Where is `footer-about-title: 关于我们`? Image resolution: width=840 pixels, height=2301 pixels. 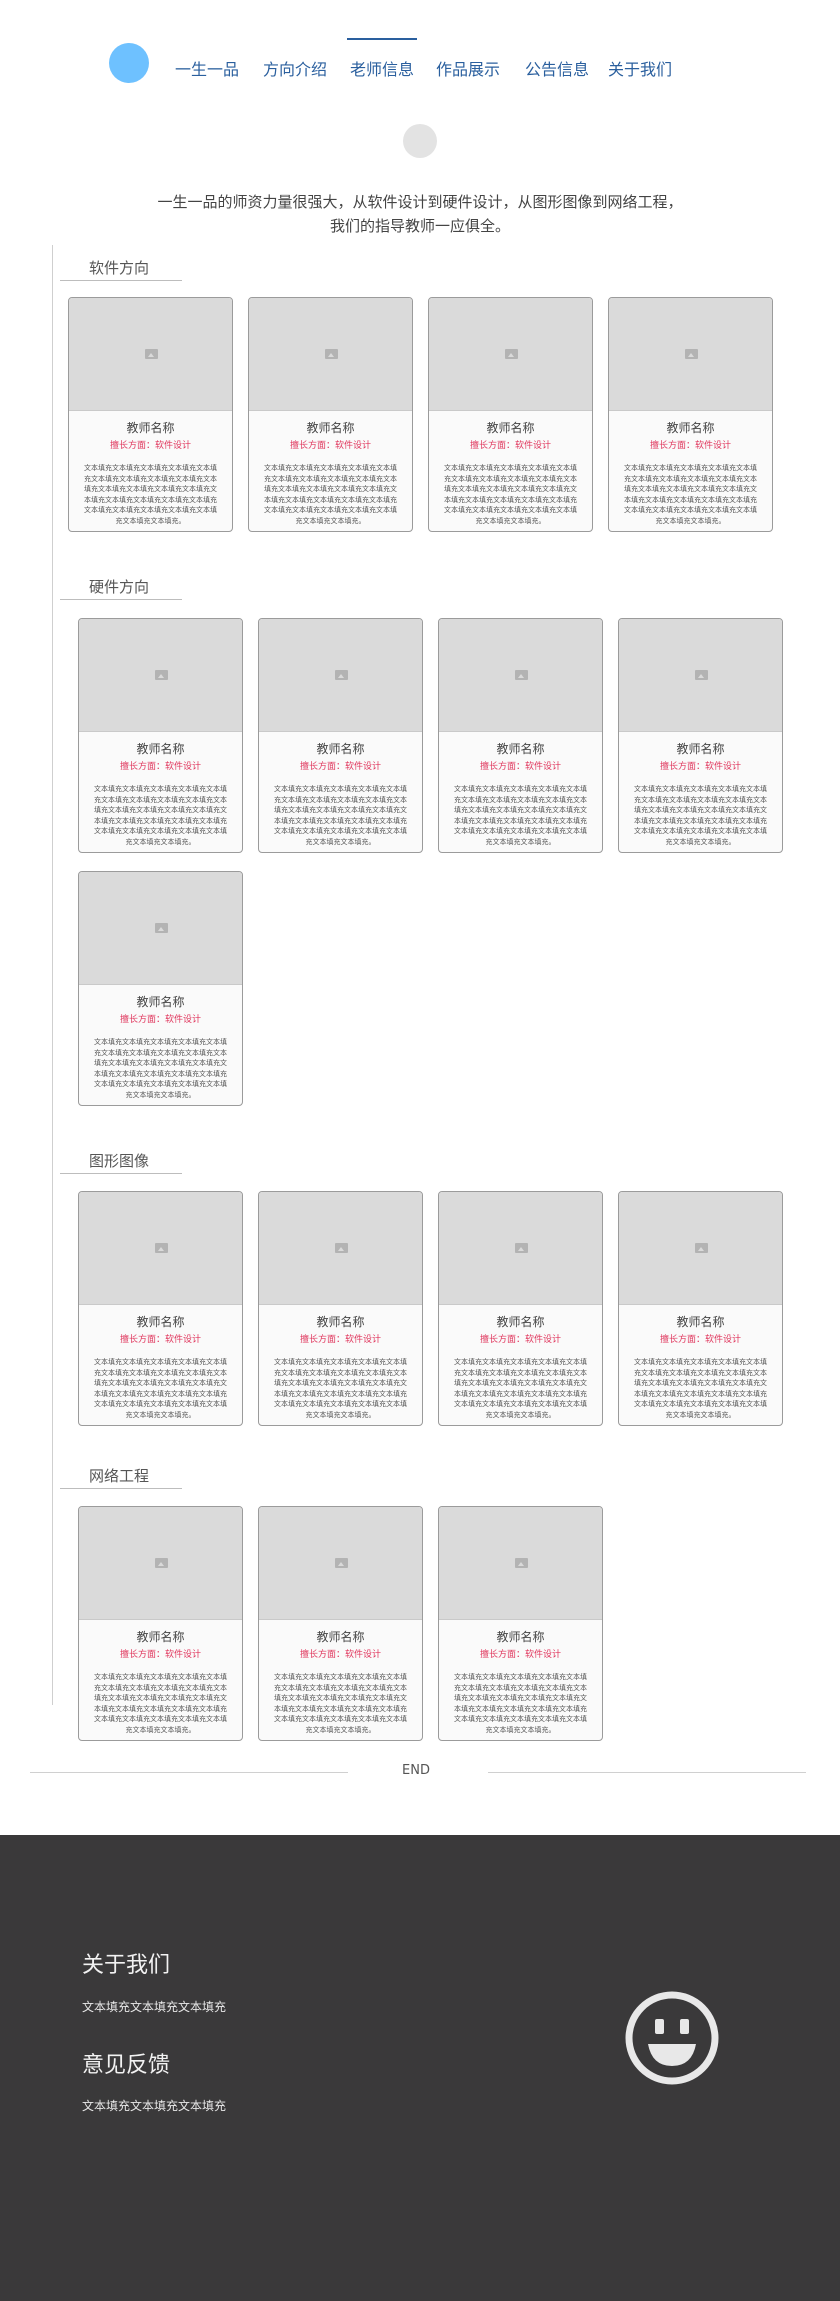 footer-about-title: 关于我们 is located at coordinates (126, 1963).